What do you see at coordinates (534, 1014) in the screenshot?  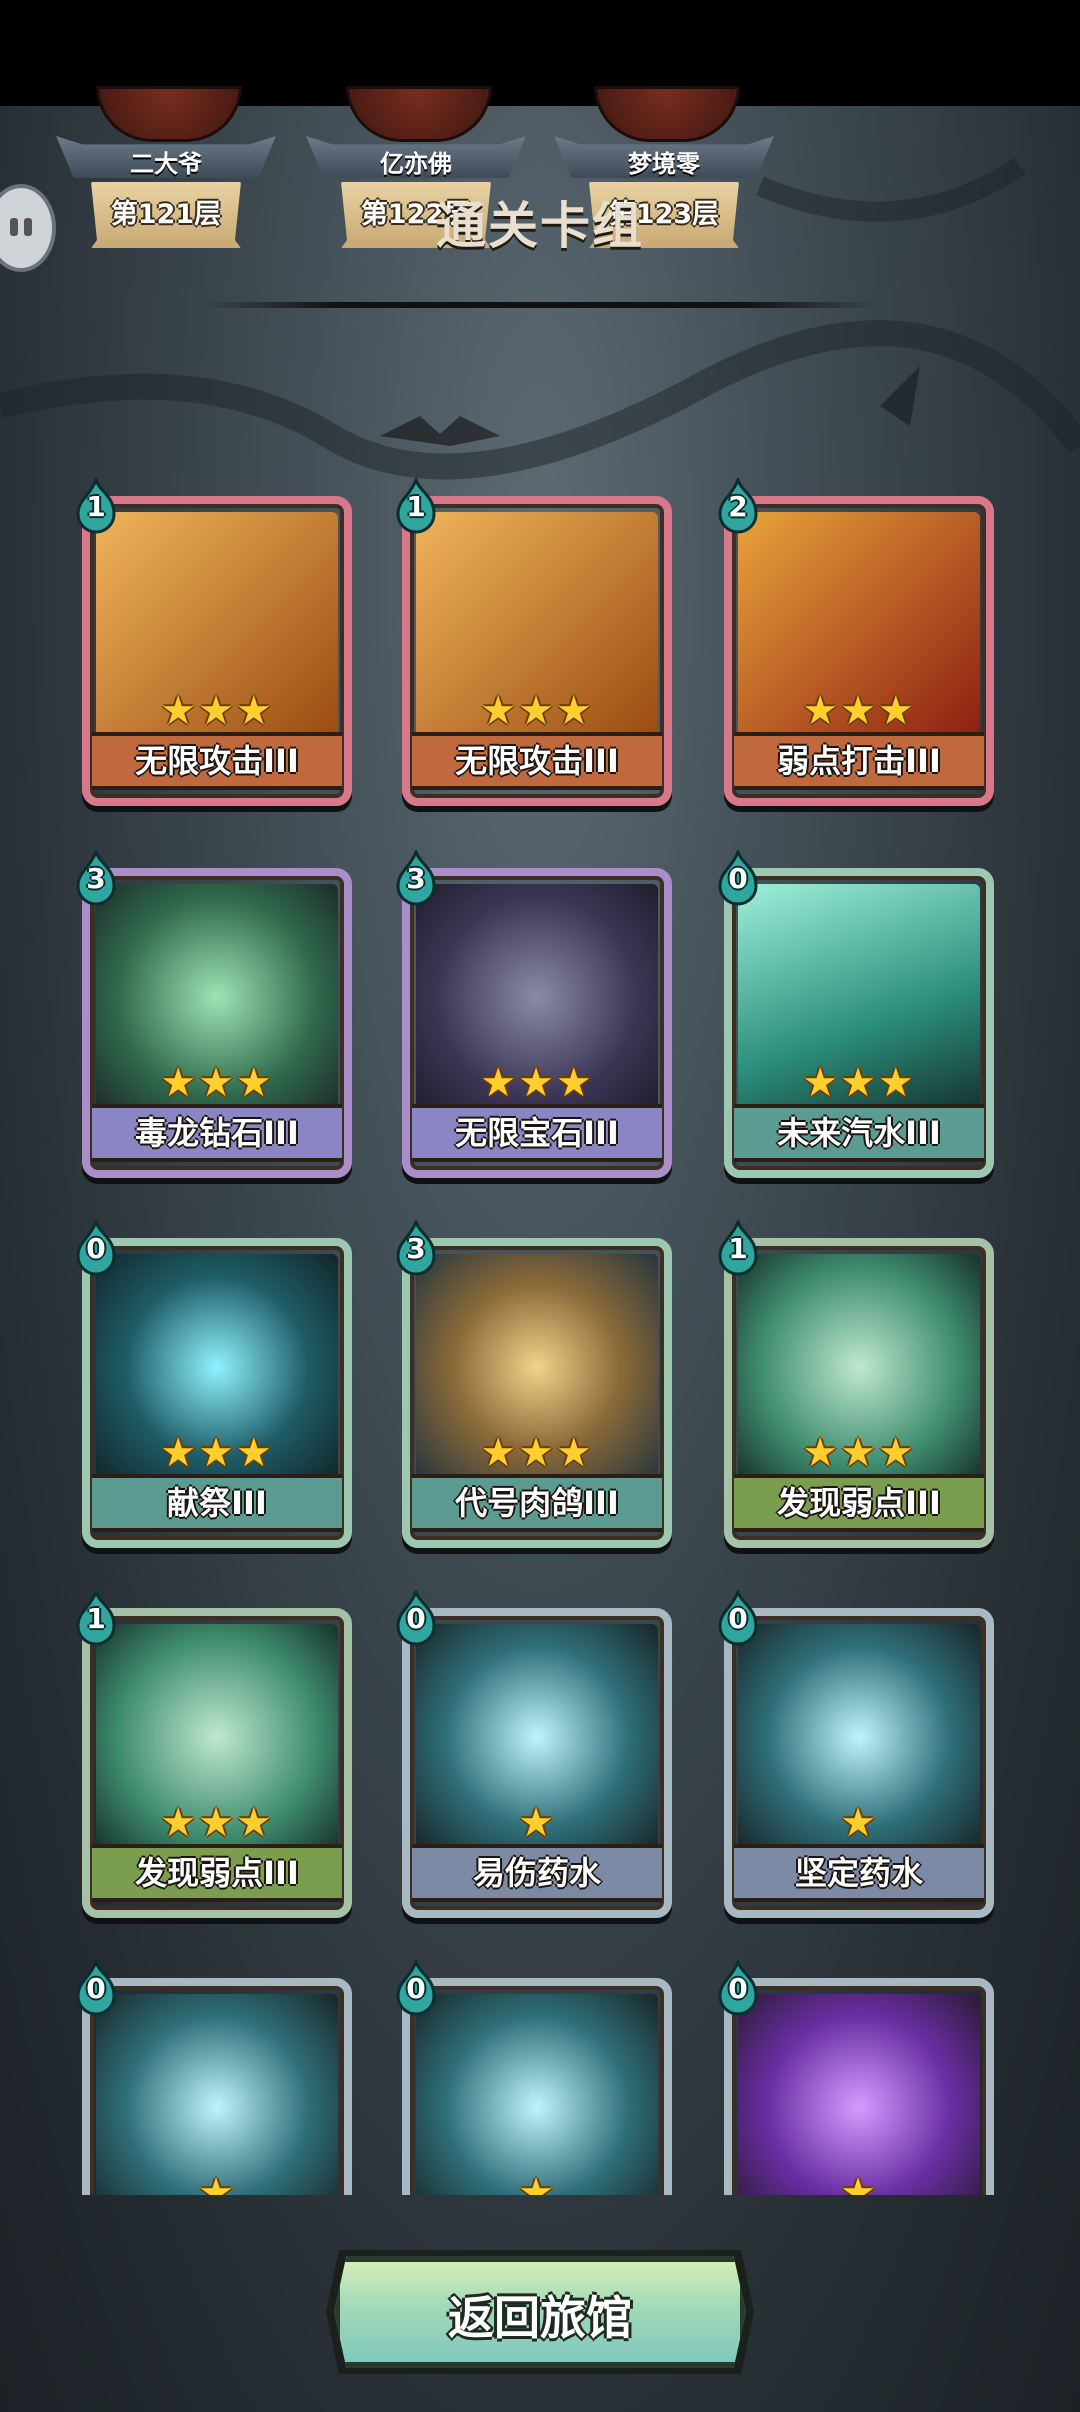 I see `card: ★★★ 无限宝石III 3` at bounding box center [534, 1014].